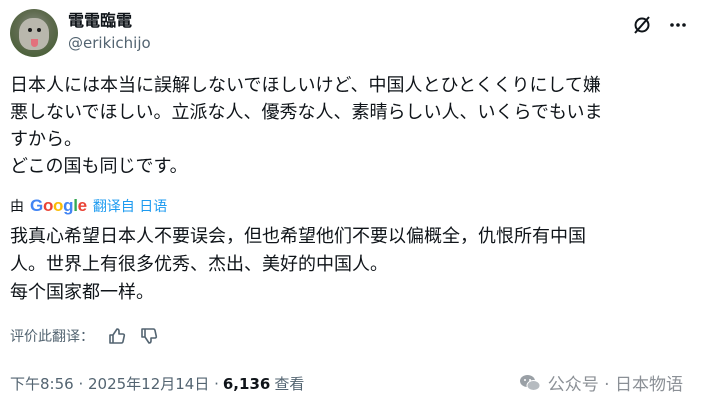 This screenshot has height=409, width=703. Describe the element at coordinates (88, 206) in the screenshot. I see `translation-attribution: 由 Google 翻译自 日语` at that location.